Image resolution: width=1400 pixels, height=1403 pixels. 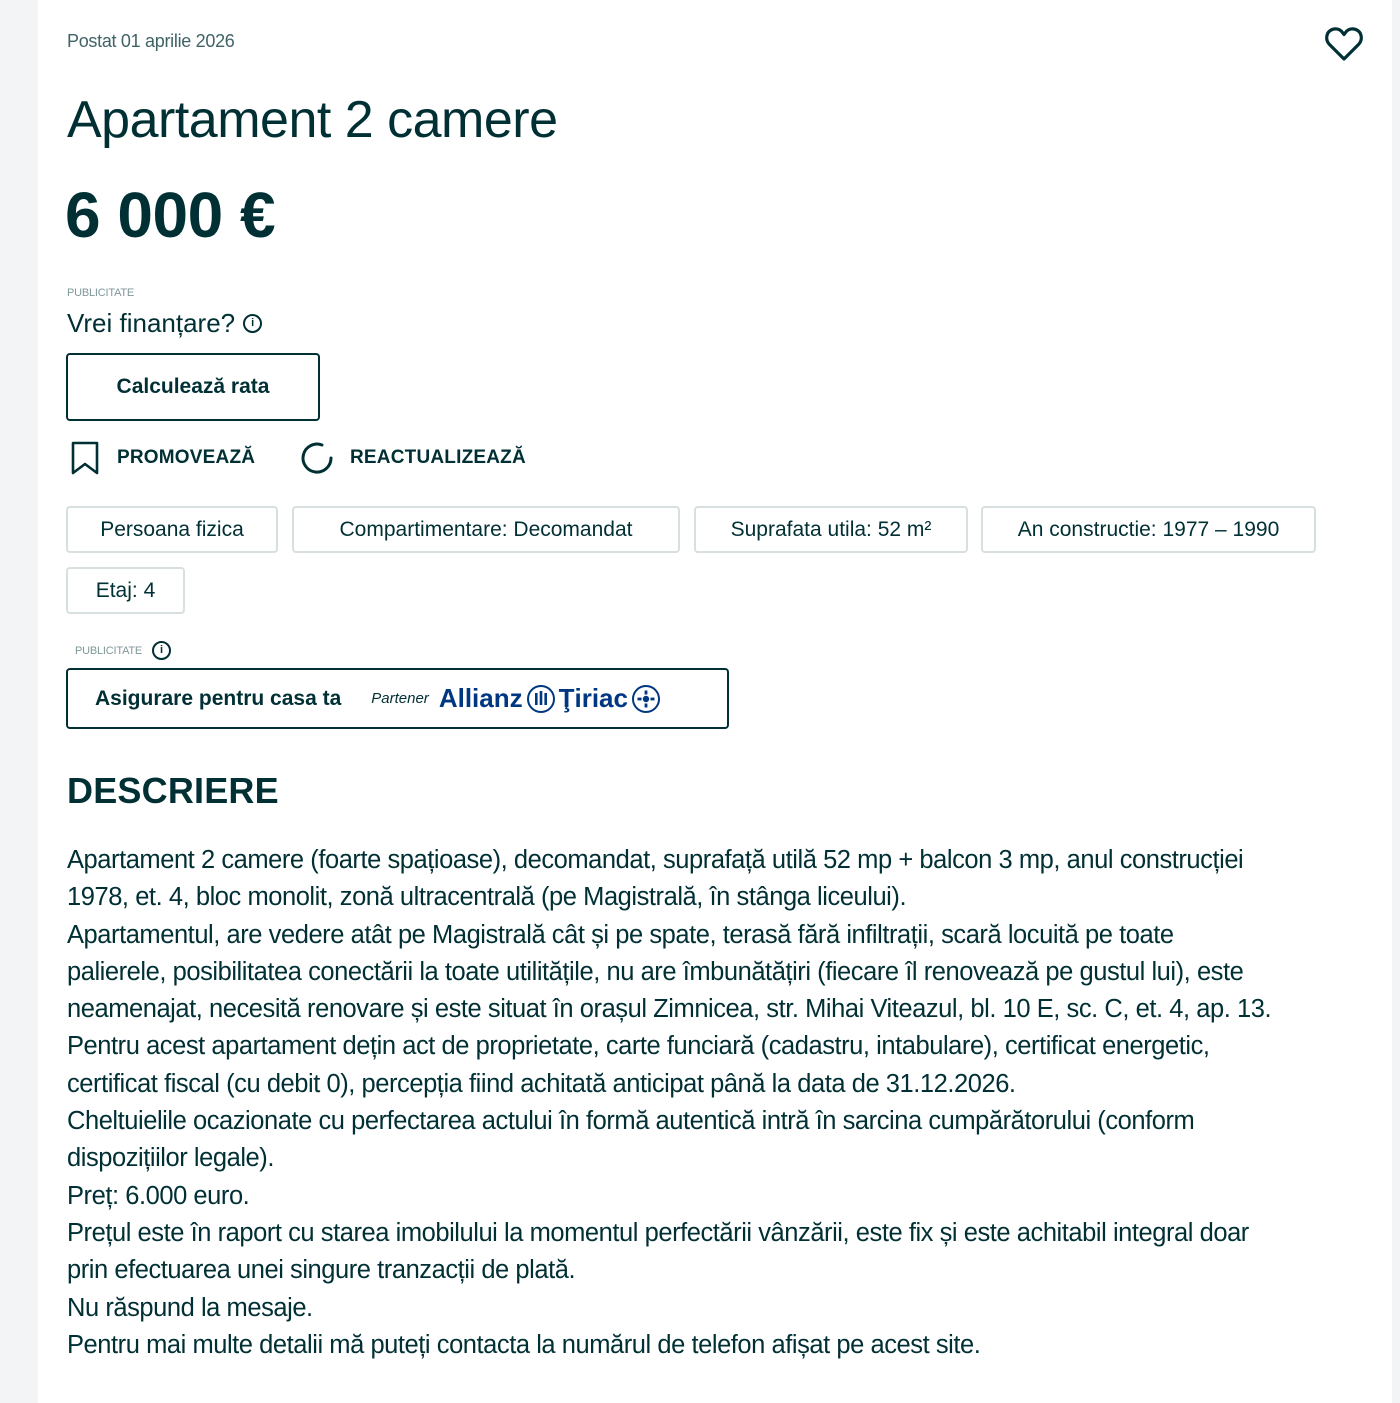 I want to click on allianz-eagle-icon, so click(x=540, y=698).